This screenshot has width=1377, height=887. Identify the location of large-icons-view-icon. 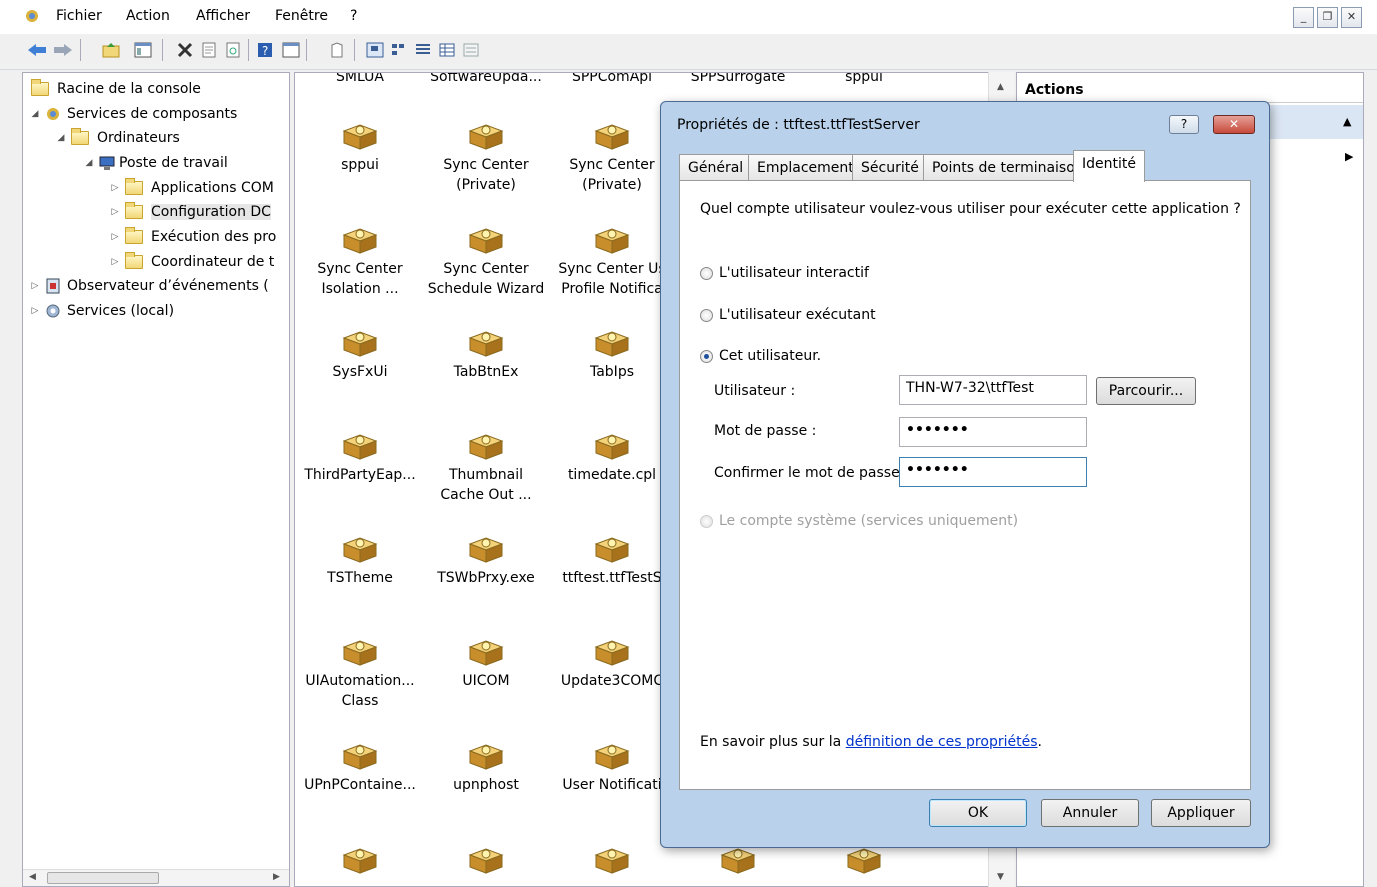
(375, 50).